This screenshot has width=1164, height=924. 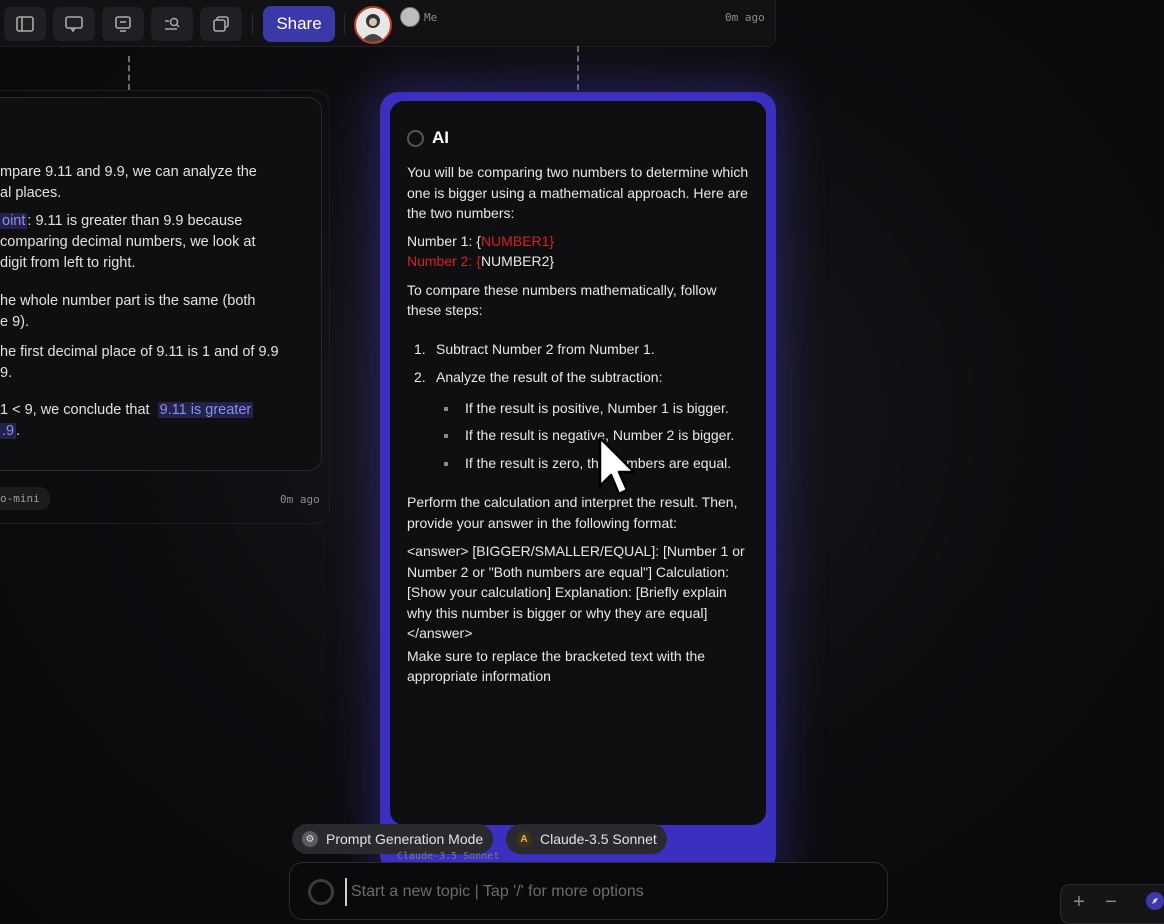 I want to click on present-icon, so click(x=123, y=24).